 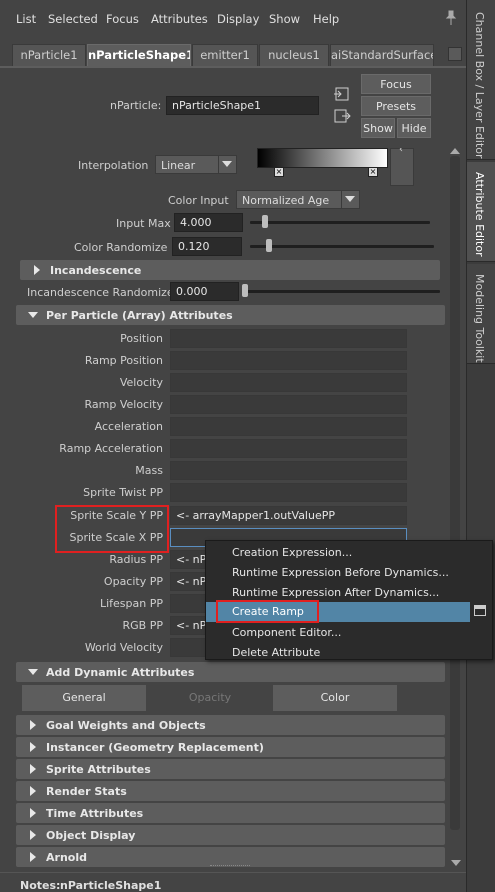 What do you see at coordinates (100, 292) in the screenshot?
I see `incandescence-randomize-label: Incandescence Randomize` at bounding box center [100, 292].